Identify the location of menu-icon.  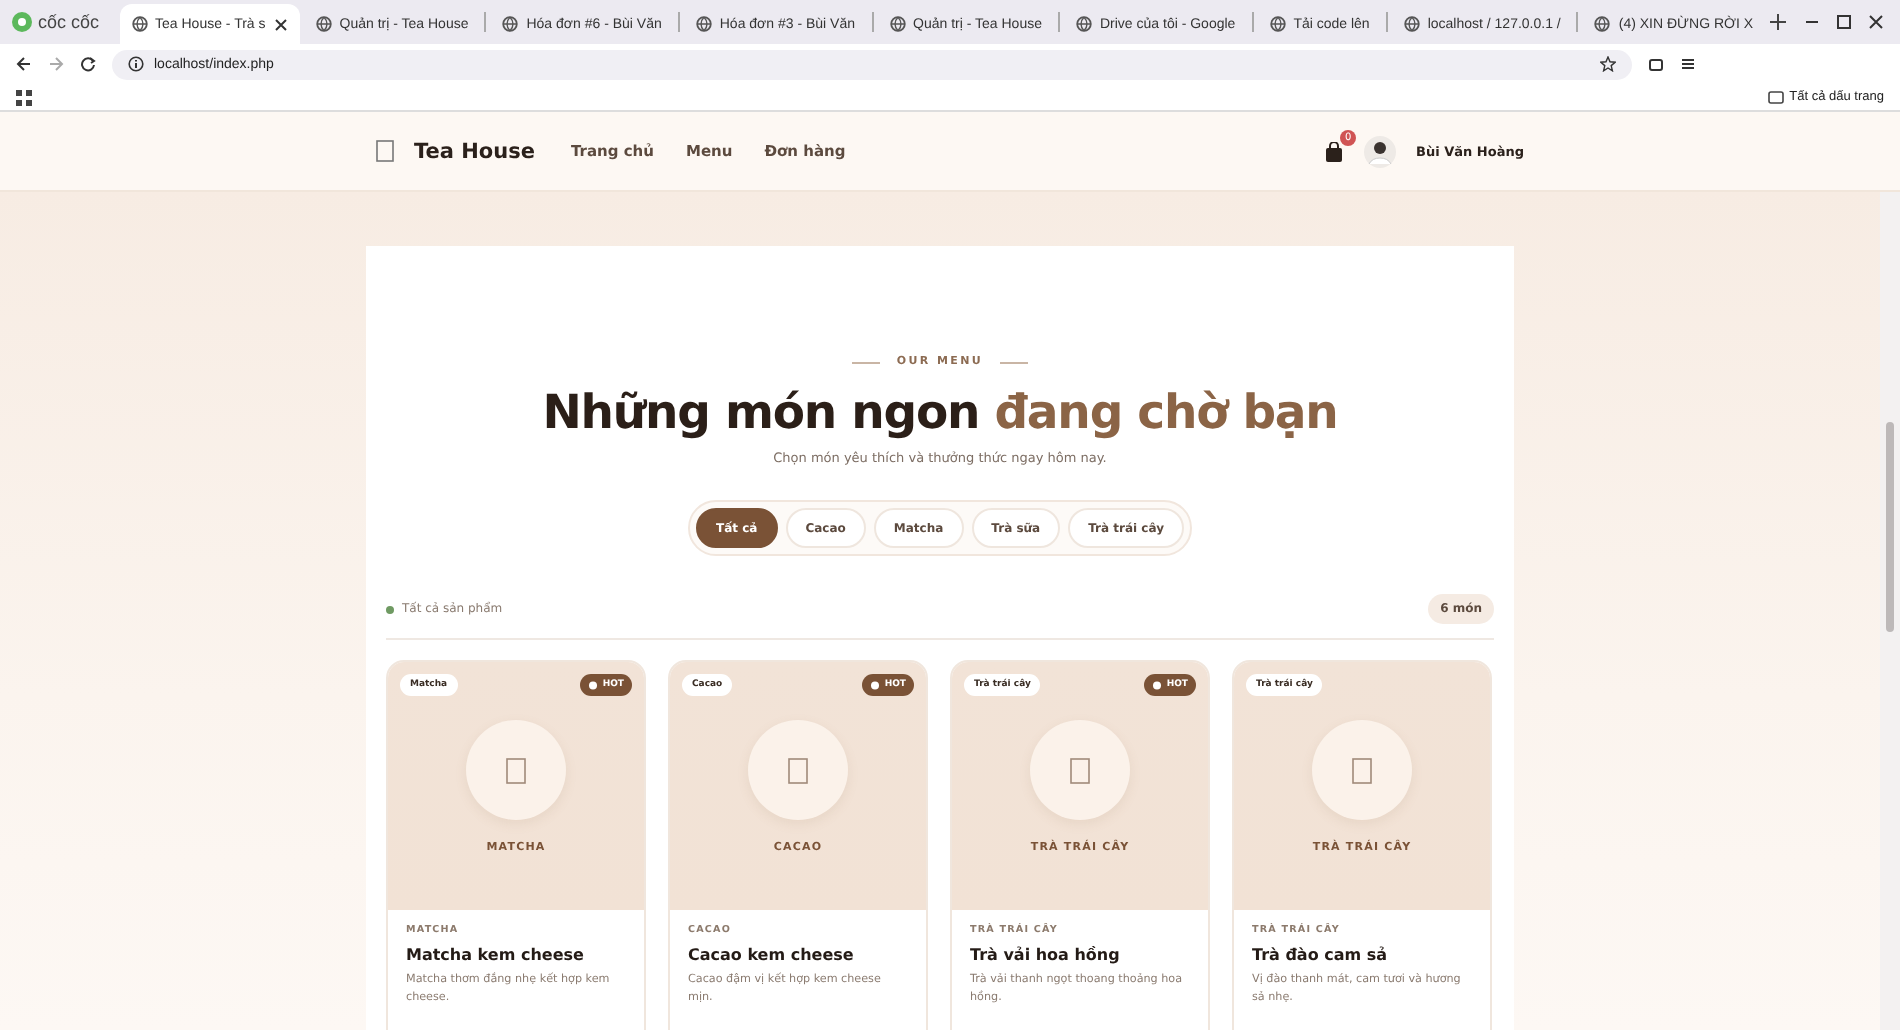
(1688, 64).